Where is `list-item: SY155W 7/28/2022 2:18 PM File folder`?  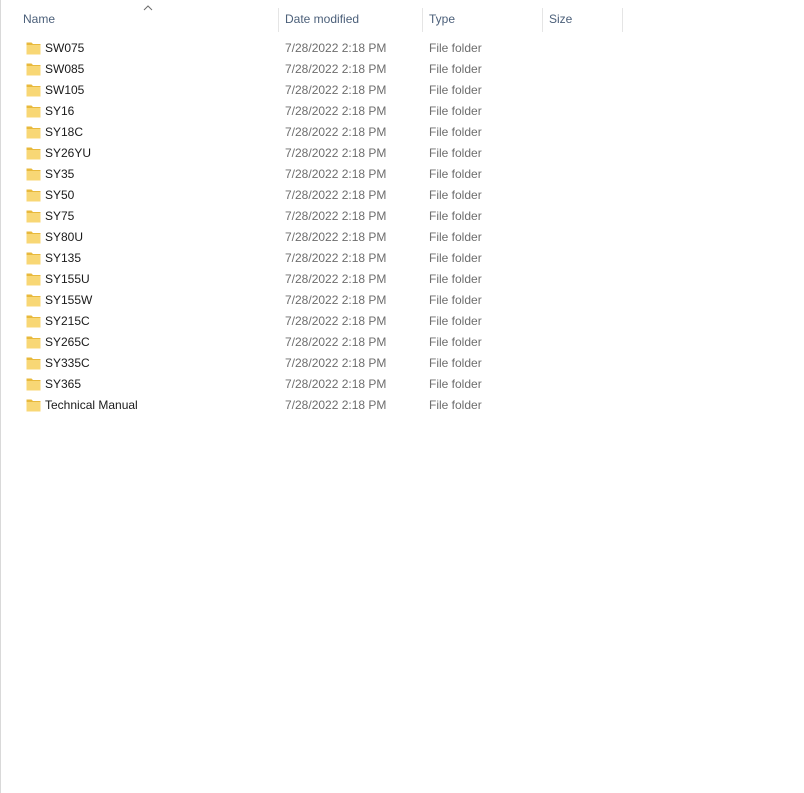
list-item: SY155W 7/28/2022 2:18 PM File folder is located at coordinates (312, 300).